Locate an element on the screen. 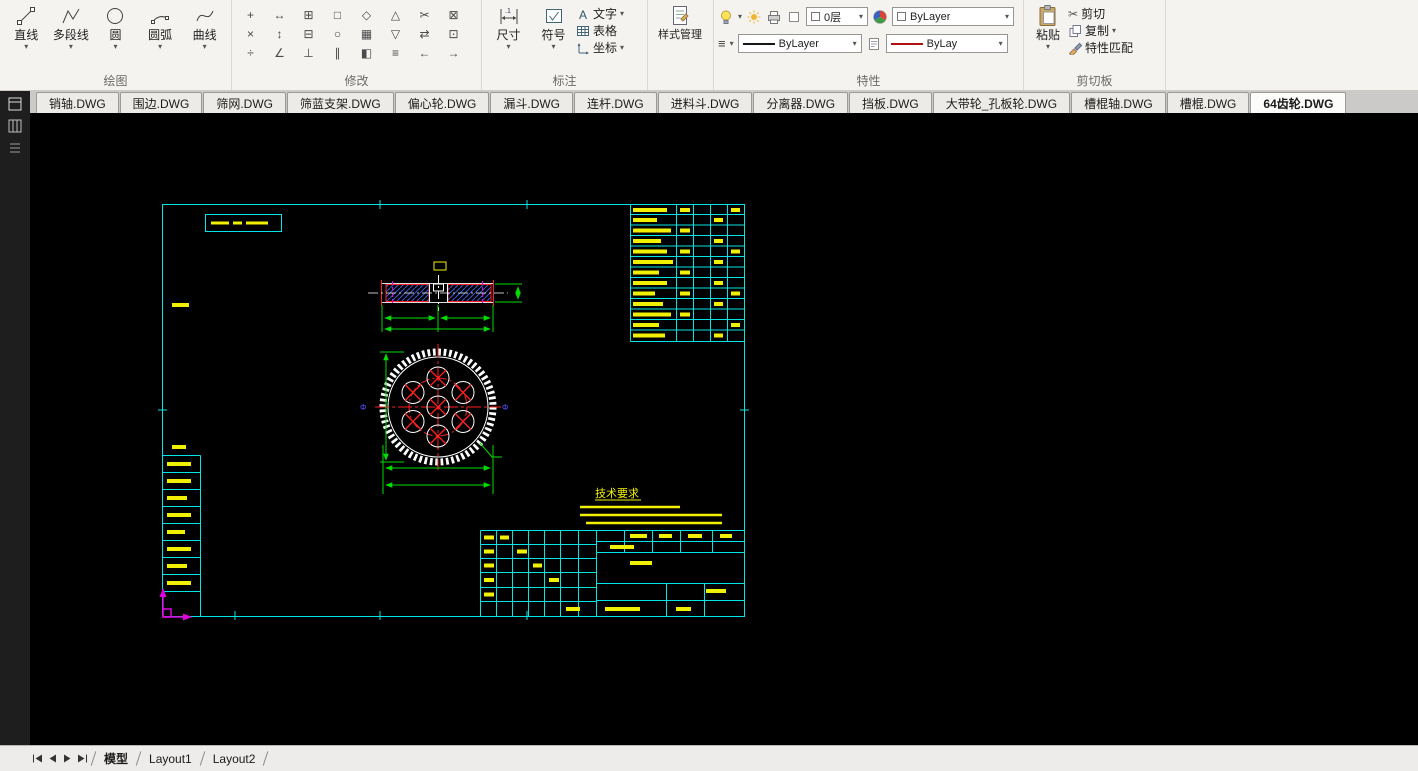  half-fill-tool-icon: ◧ is located at coordinates (366, 52).